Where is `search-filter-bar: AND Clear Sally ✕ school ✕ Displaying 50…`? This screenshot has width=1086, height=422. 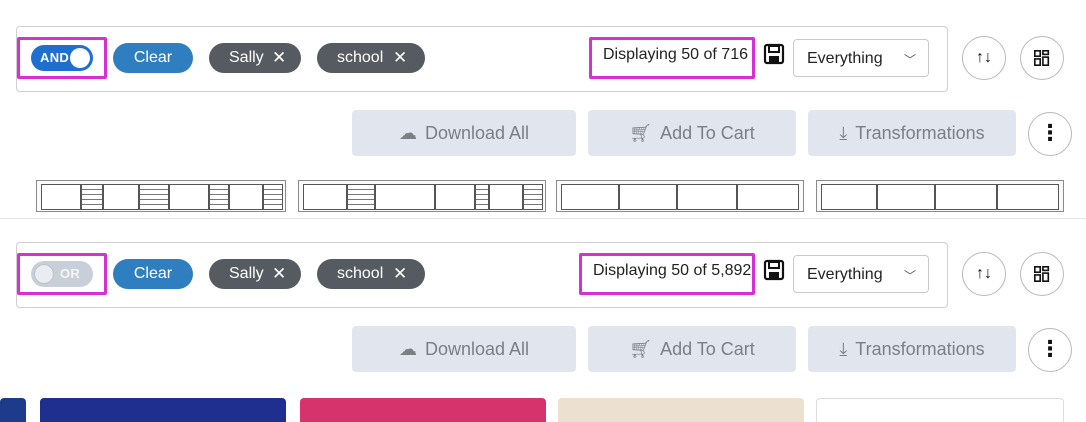
search-filter-bar: AND Clear Sally ✕ school ✕ Displaying 50… is located at coordinates (482, 59).